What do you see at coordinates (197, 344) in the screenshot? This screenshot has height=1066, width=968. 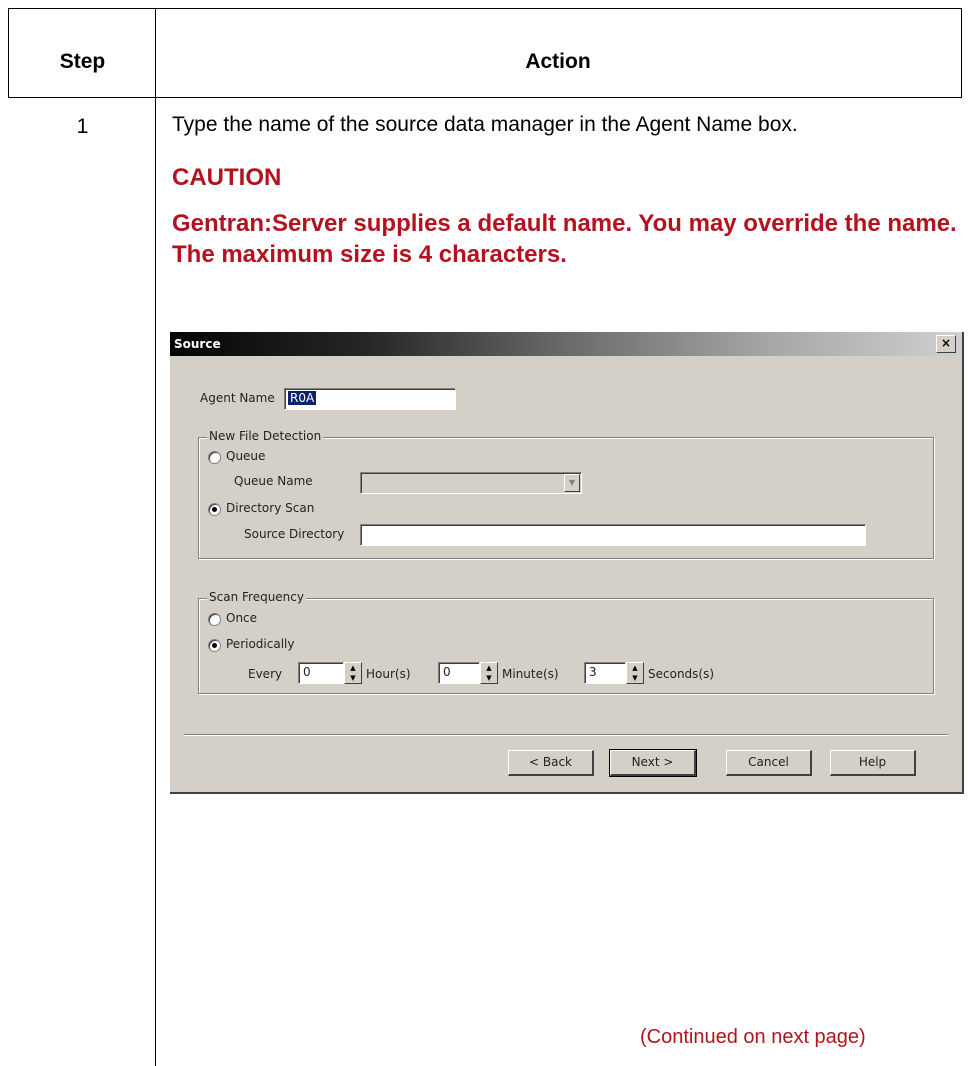 I see `dialog-title: Source` at bounding box center [197, 344].